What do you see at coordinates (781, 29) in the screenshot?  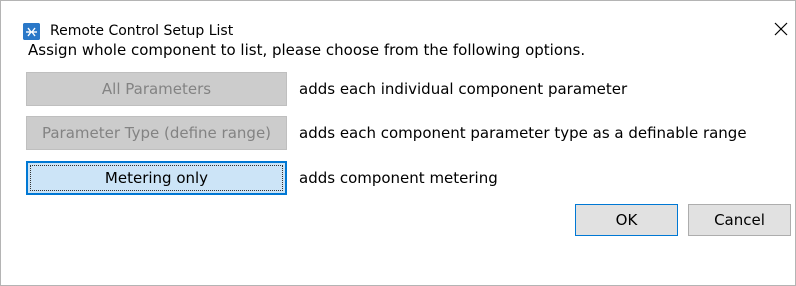 I see `close-icon` at bounding box center [781, 29].